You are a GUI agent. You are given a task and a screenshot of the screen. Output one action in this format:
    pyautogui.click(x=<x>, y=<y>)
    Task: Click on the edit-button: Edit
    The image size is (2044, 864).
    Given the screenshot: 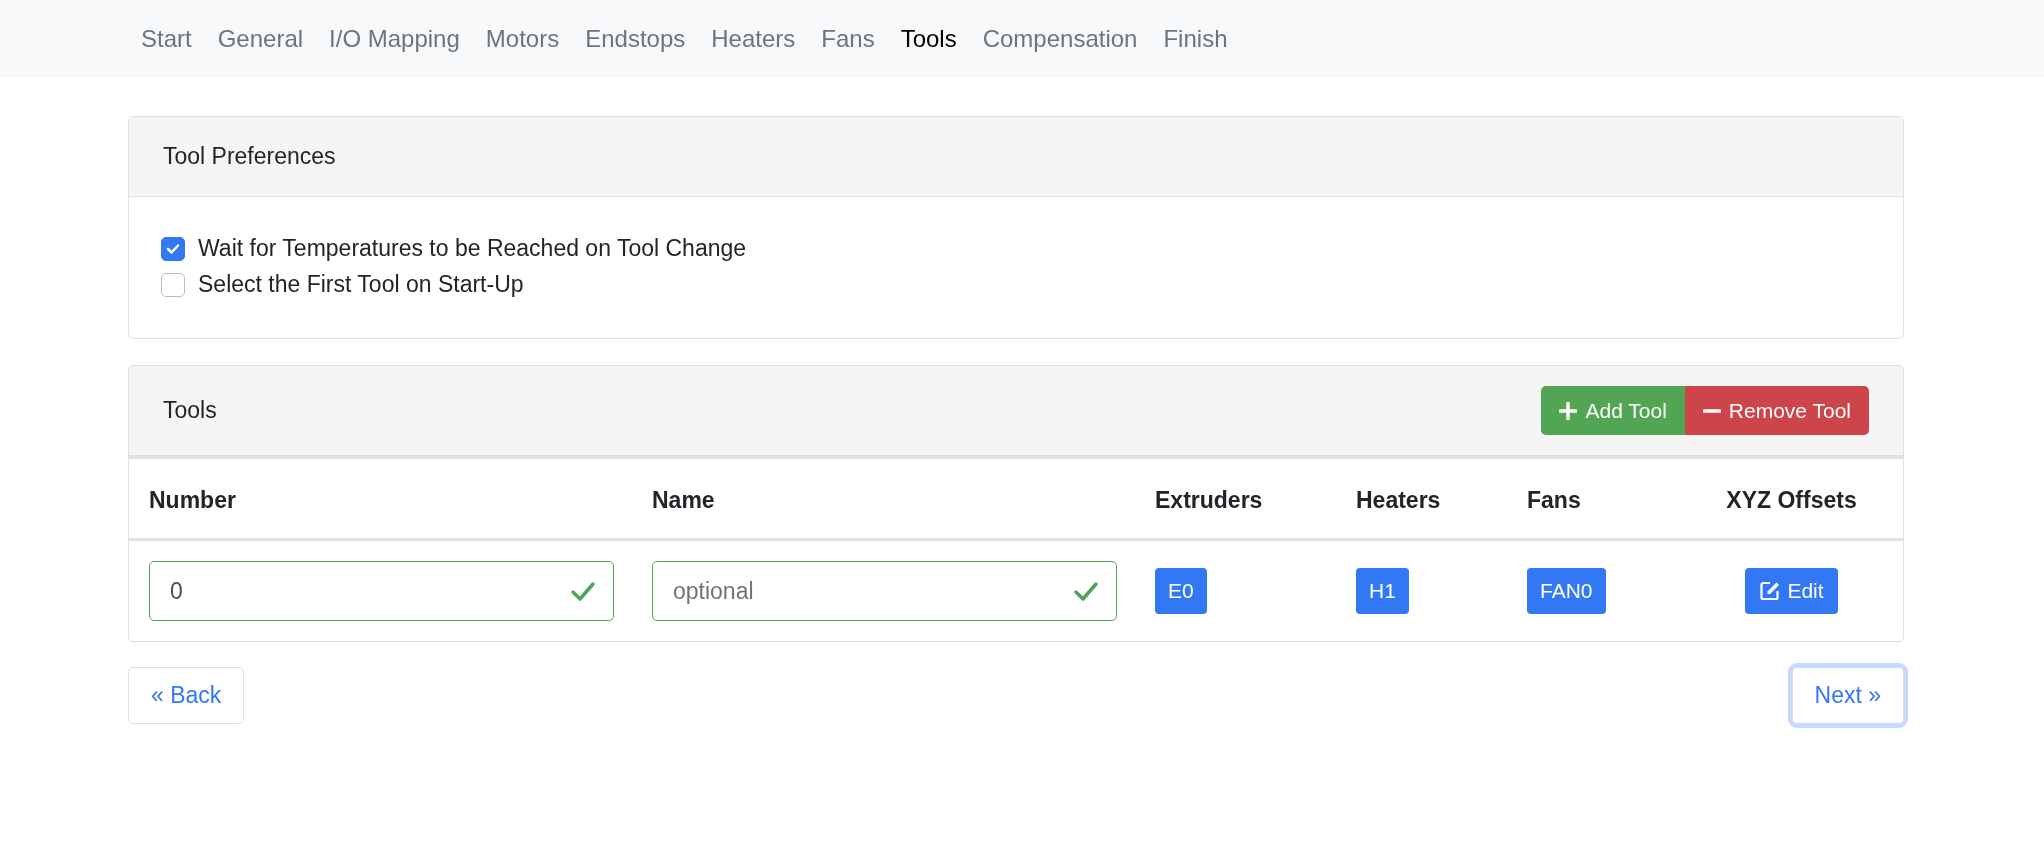 What is the action you would take?
    pyautogui.click(x=1791, y=591)
    